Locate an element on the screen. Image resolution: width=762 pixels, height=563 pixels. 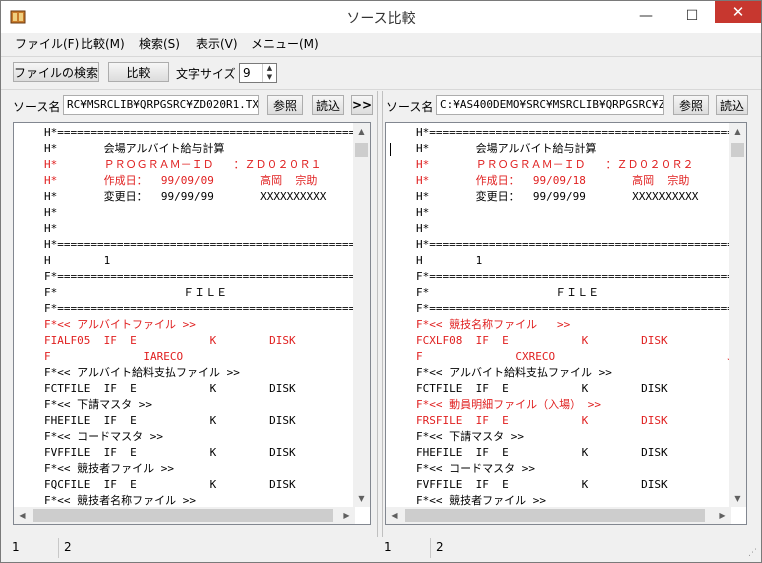
right-status-bar: 1 2 is located at coordinates (566, 549).